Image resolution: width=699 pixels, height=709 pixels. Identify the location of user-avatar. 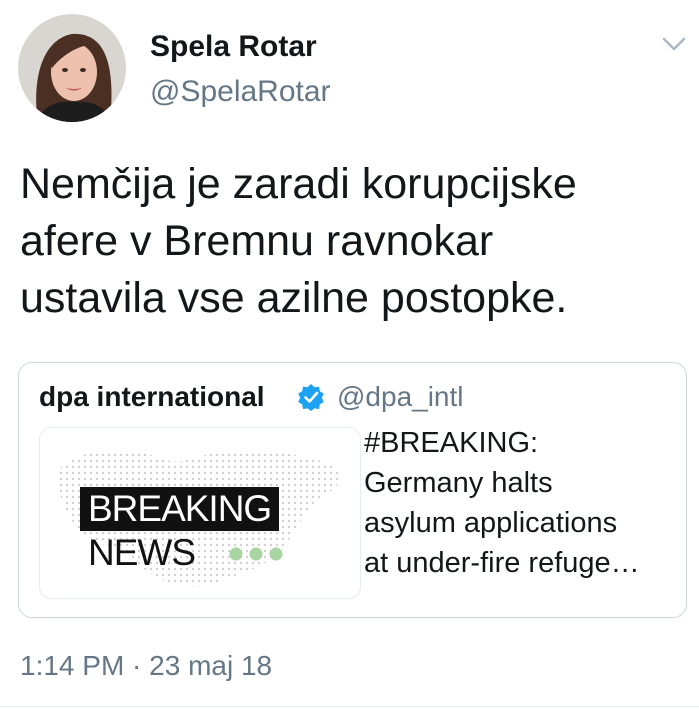
(72, 68).